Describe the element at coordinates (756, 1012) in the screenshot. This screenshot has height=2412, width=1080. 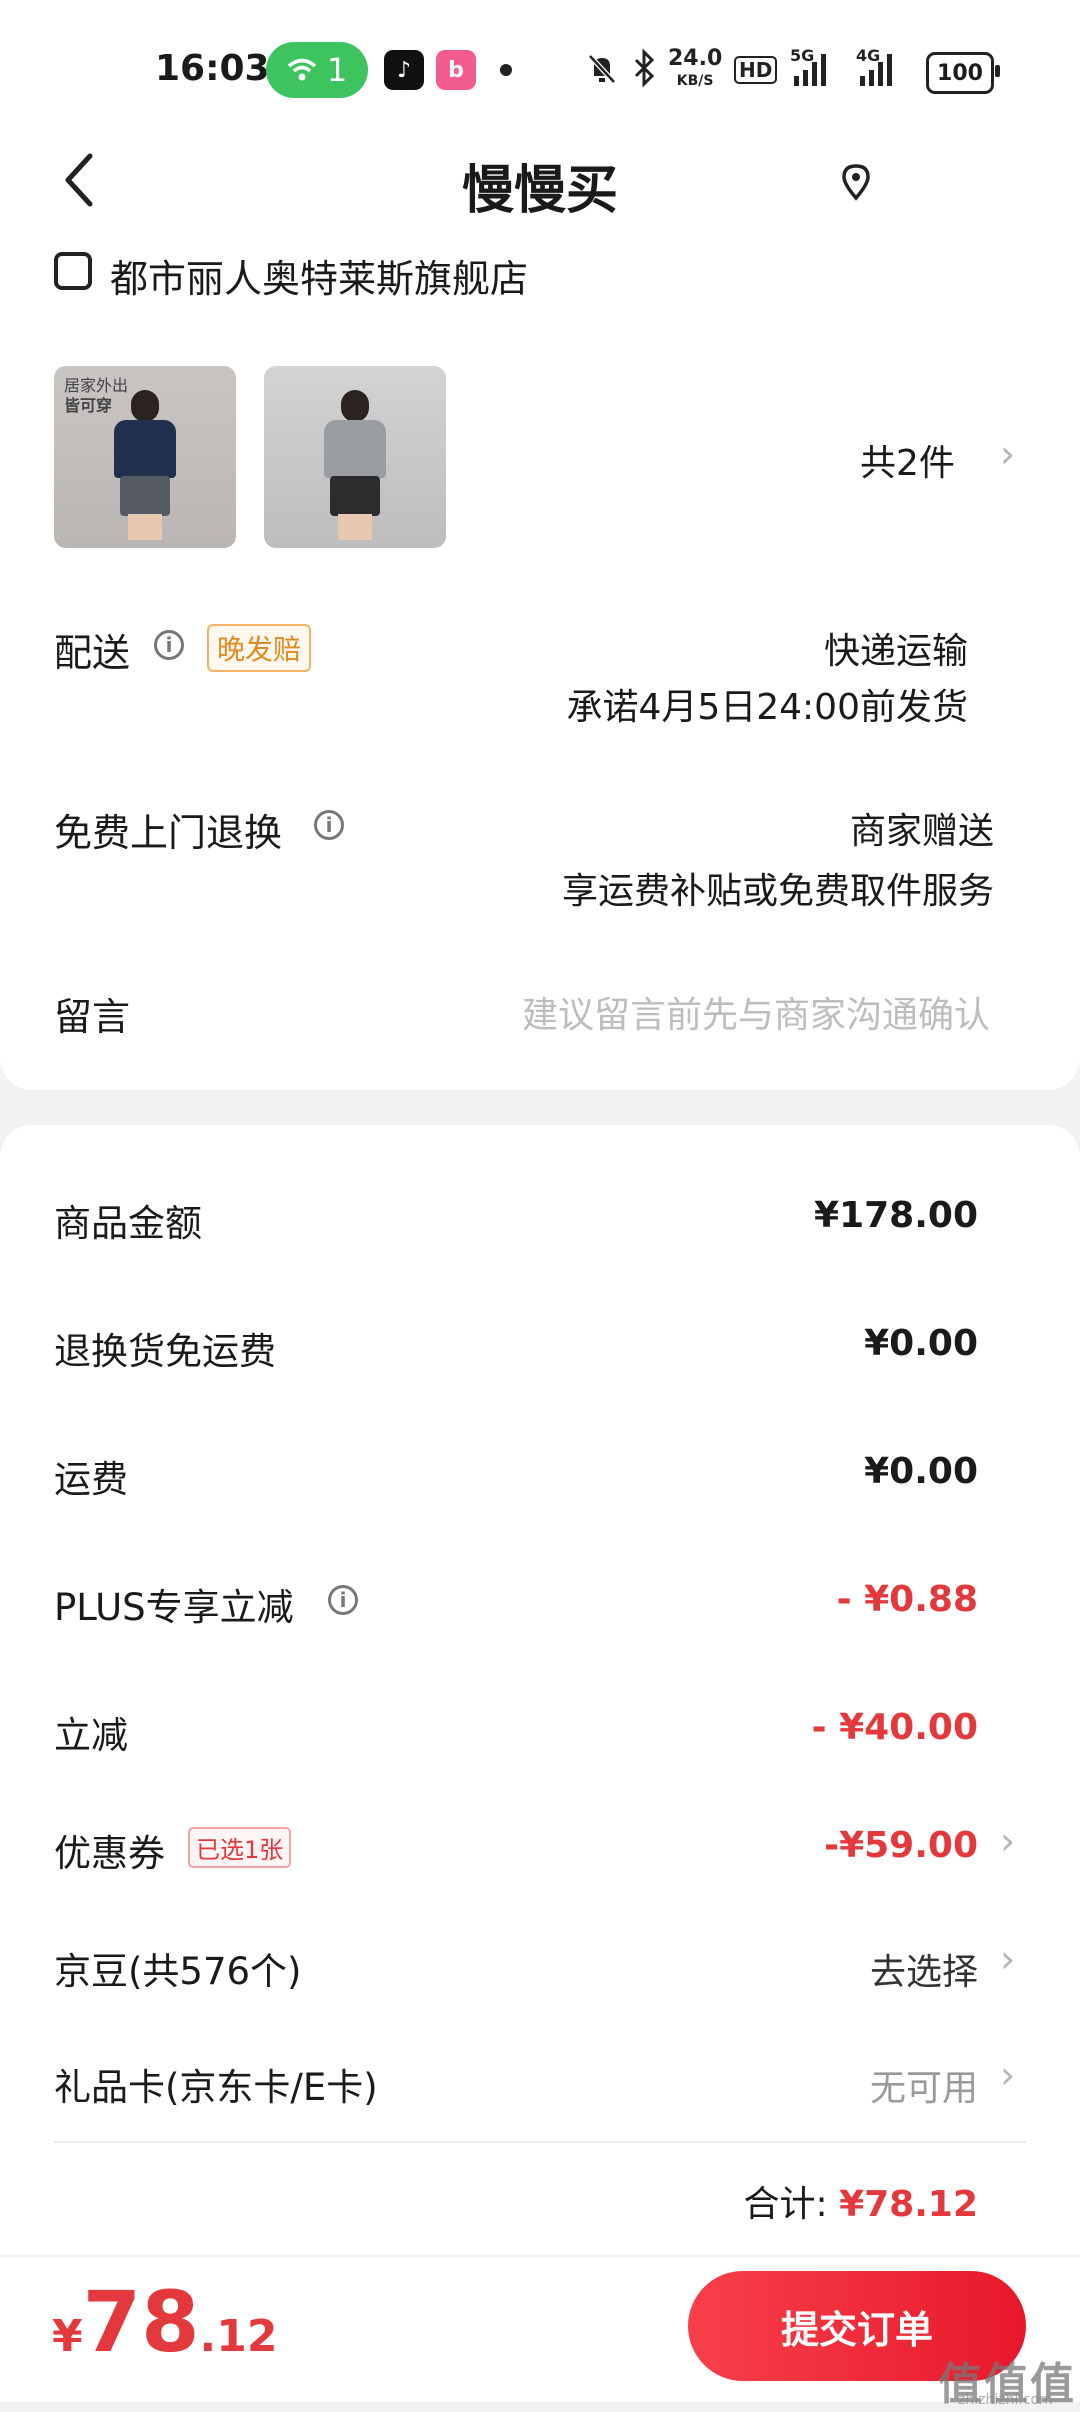
I see `message-input: 建议留言前先与商家沟通确认` at that location.